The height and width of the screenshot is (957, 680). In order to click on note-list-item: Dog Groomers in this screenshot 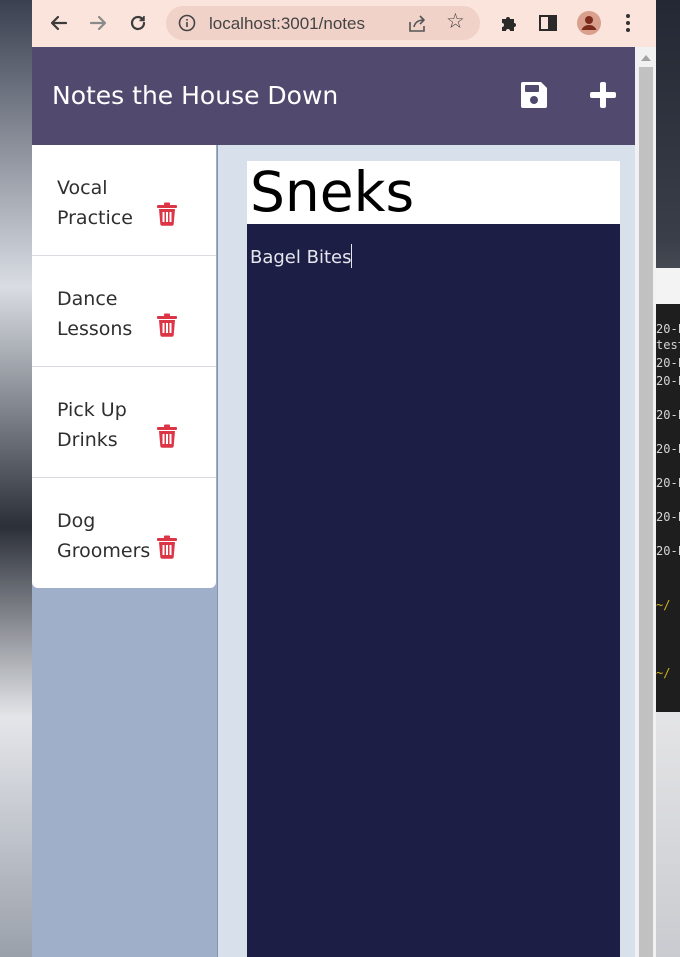, I will do `click(124, 533)`.